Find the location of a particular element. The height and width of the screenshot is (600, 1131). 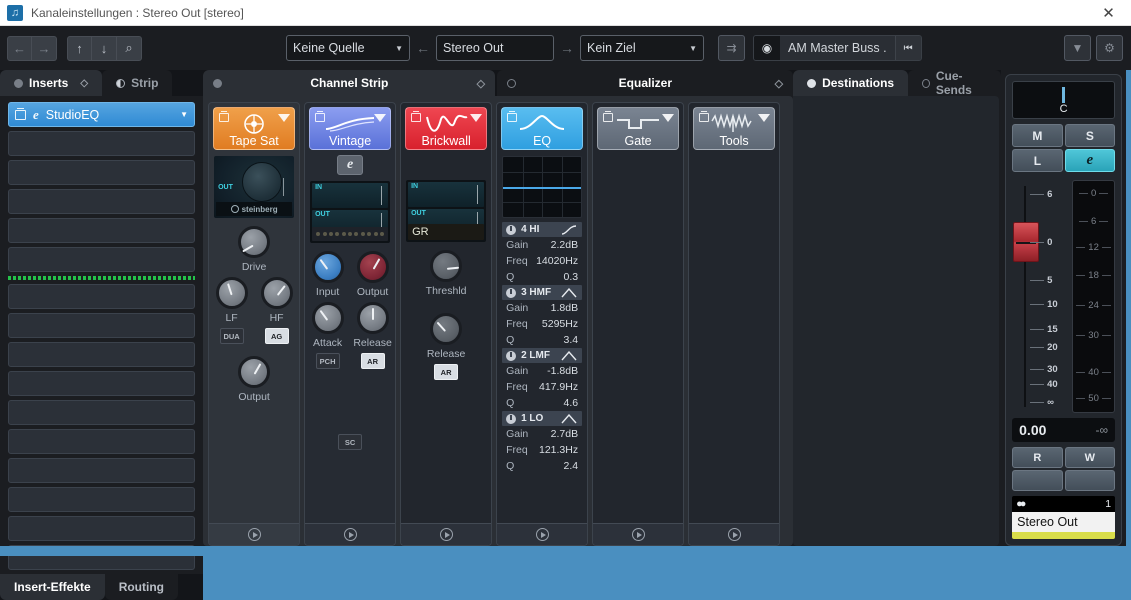

button-ar: AR is located at coordinates (372, 361).